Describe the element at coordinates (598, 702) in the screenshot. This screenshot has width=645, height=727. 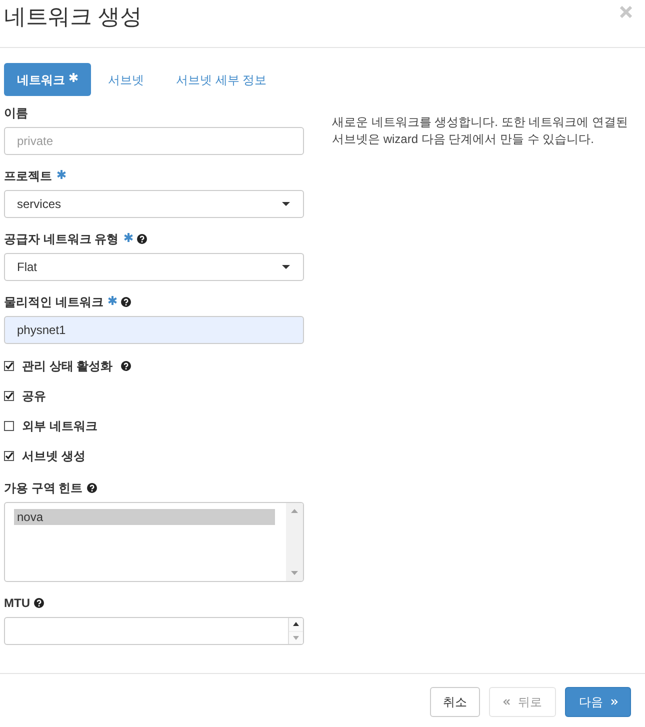
I see `next-button: 다음` at that location.